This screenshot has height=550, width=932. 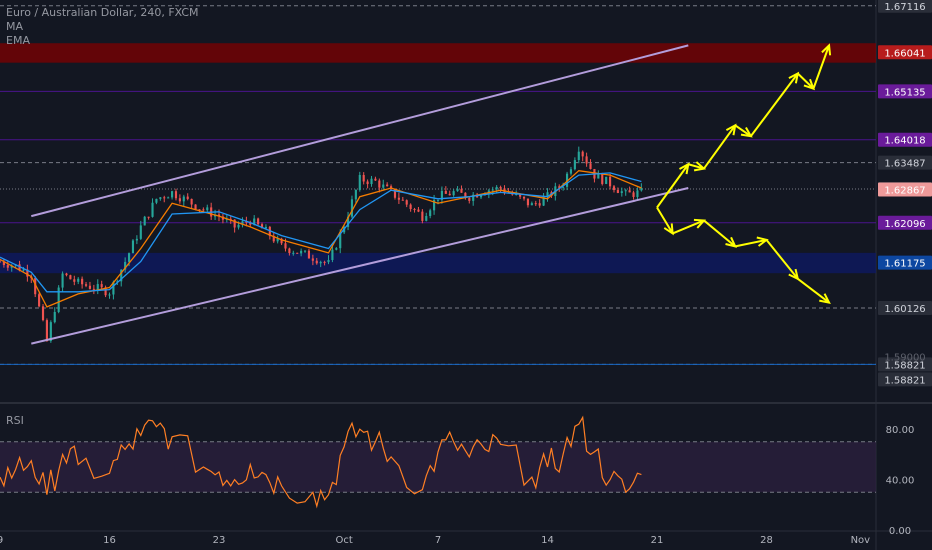 I want to click on indicator-ema-label: EMA, so click(x=102, y=41).